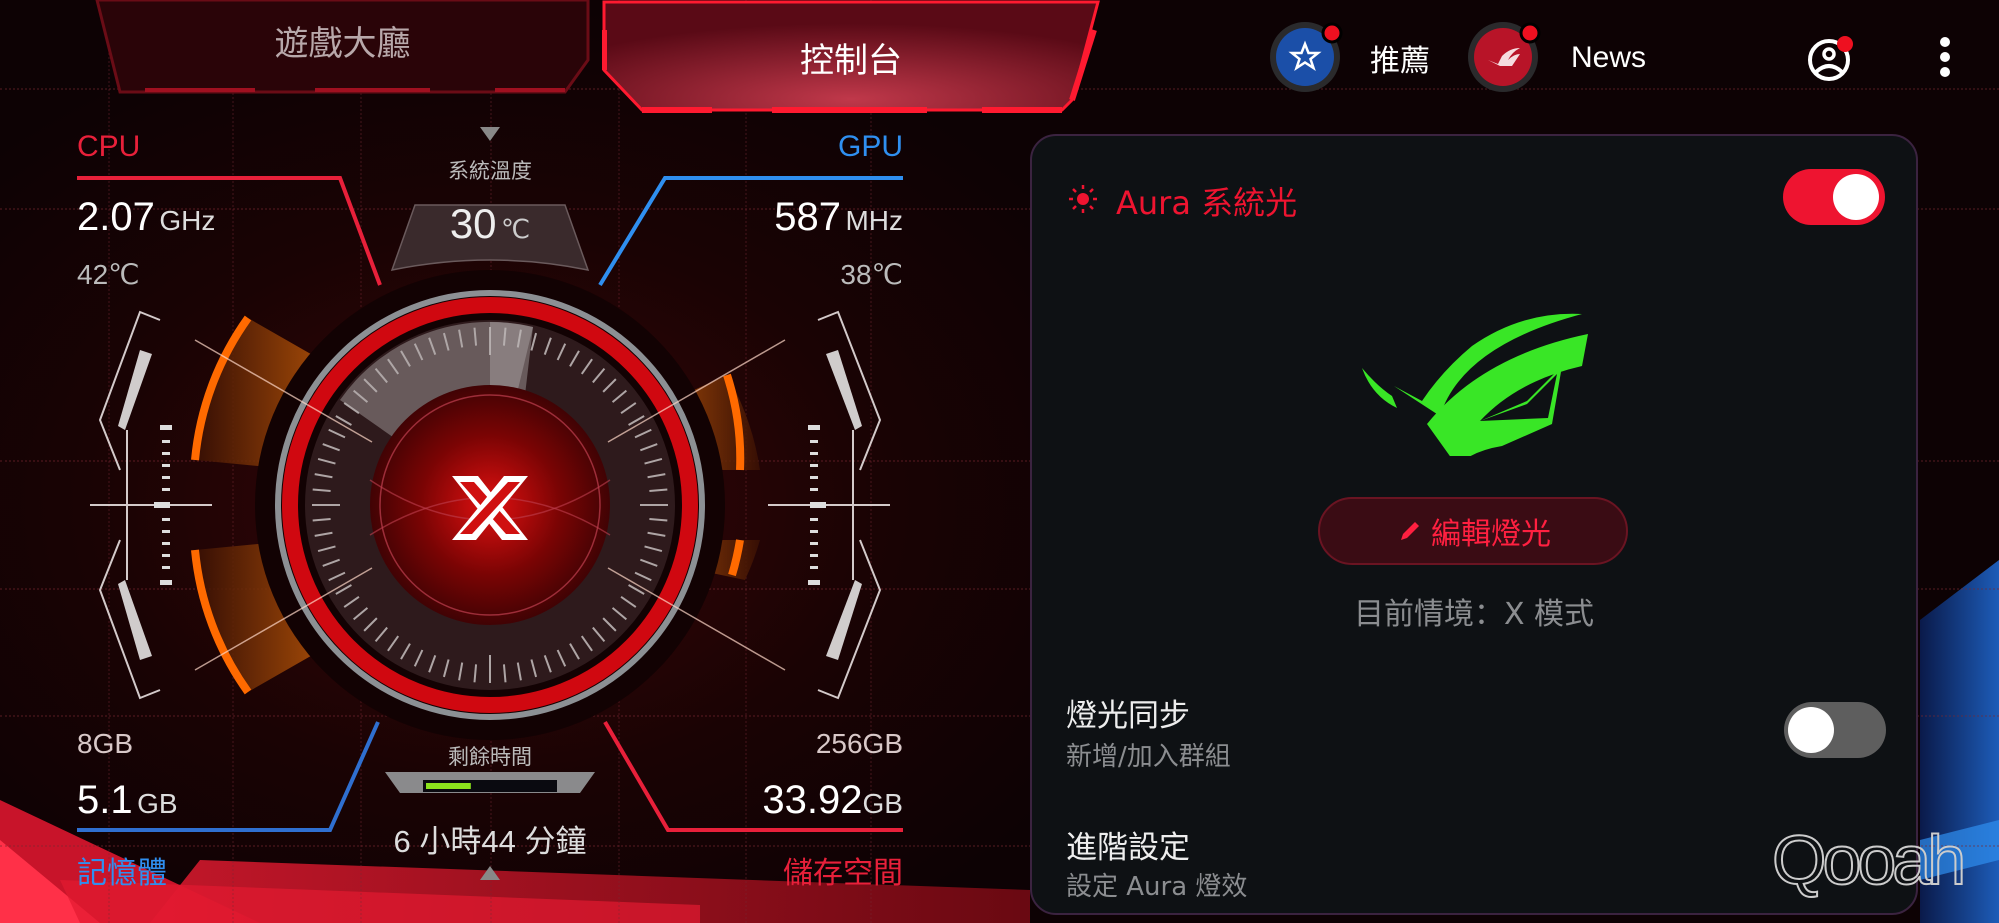 The image size is (1999, 923). What do you see at coordinates (843, 873) in the screenshot?
I see `storage-label: 儲存空間` at bounding box center [843, 873].